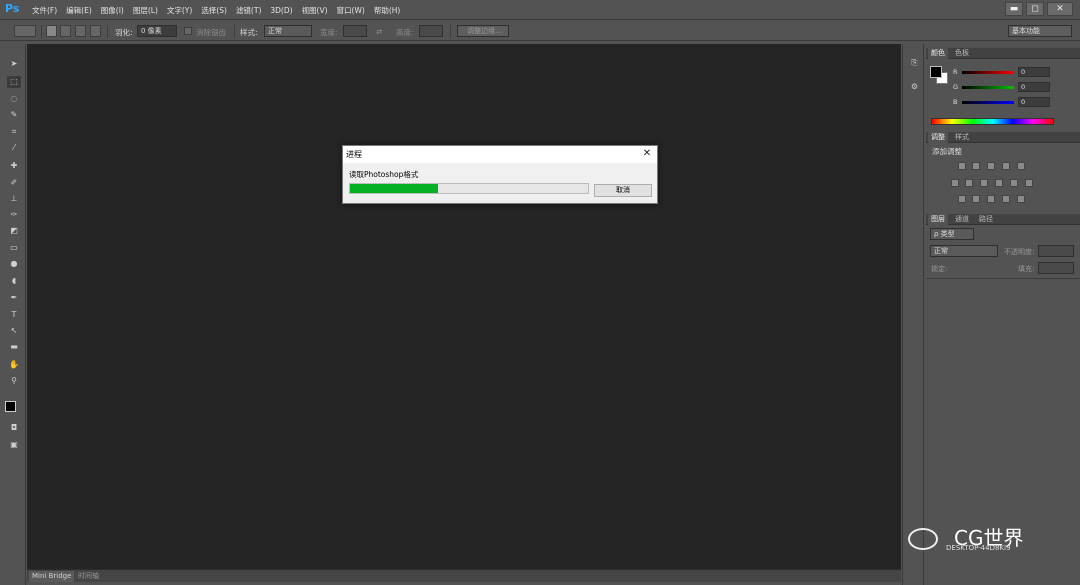 The height and width of the screenshot is (585, 1080). What do you see at coordinates (988, 102) in the screenshot?
I see `channel-b-slider` at bounding box center [988, 102].